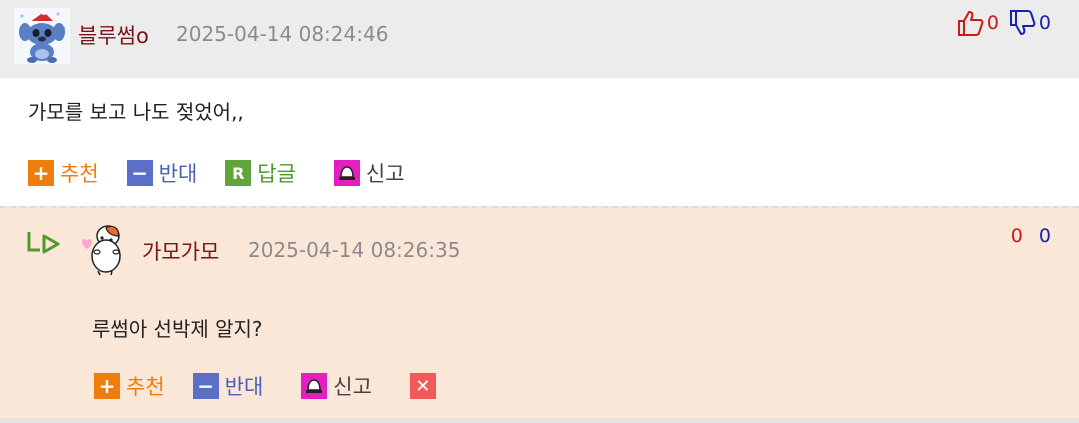 Image resolution: width=1079 pixels, height=423 pixels. I want to click on report-button: 신고, so click(369, 173).